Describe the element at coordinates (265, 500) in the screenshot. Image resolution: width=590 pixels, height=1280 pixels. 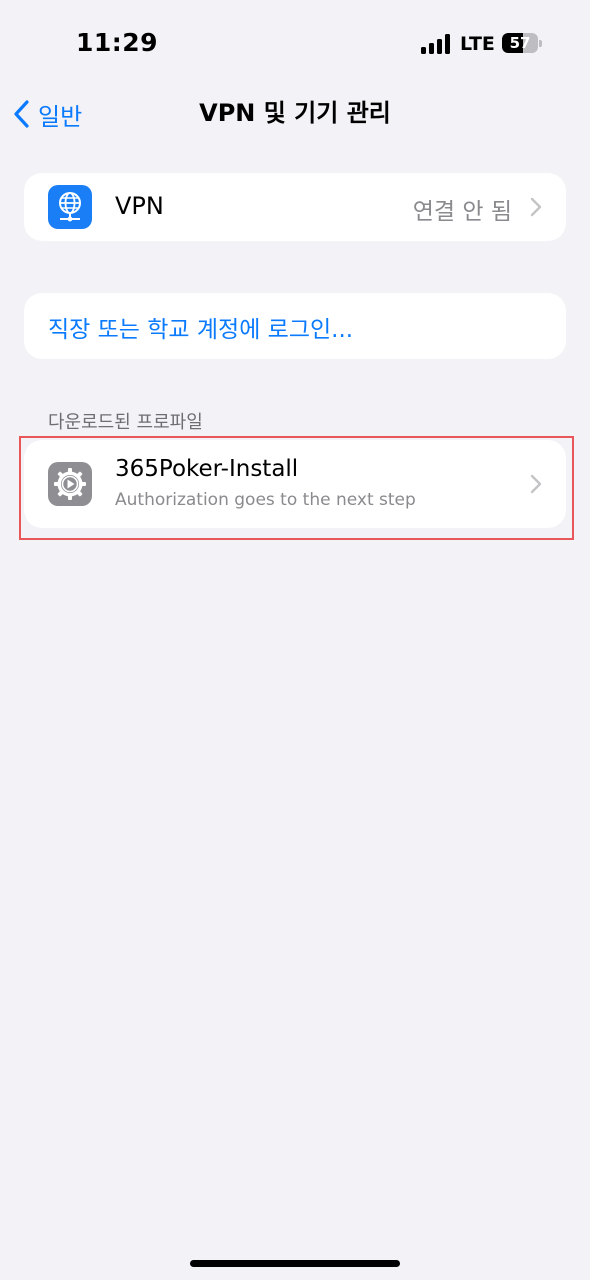
I see `profile-subtitle: Authorization goes to the next step` at that location.